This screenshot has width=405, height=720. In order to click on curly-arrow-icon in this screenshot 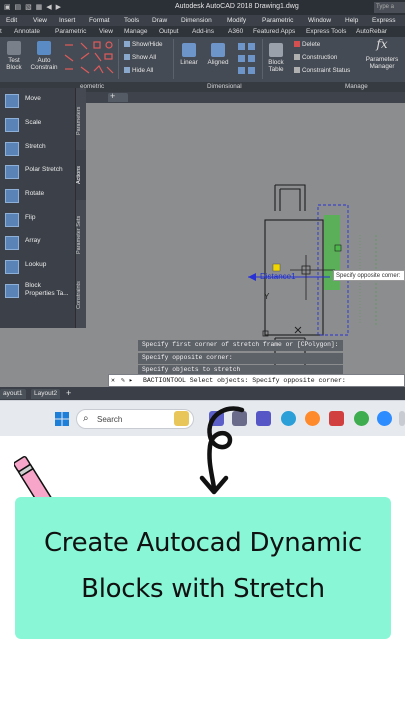, I will do `click(222, 450)`.